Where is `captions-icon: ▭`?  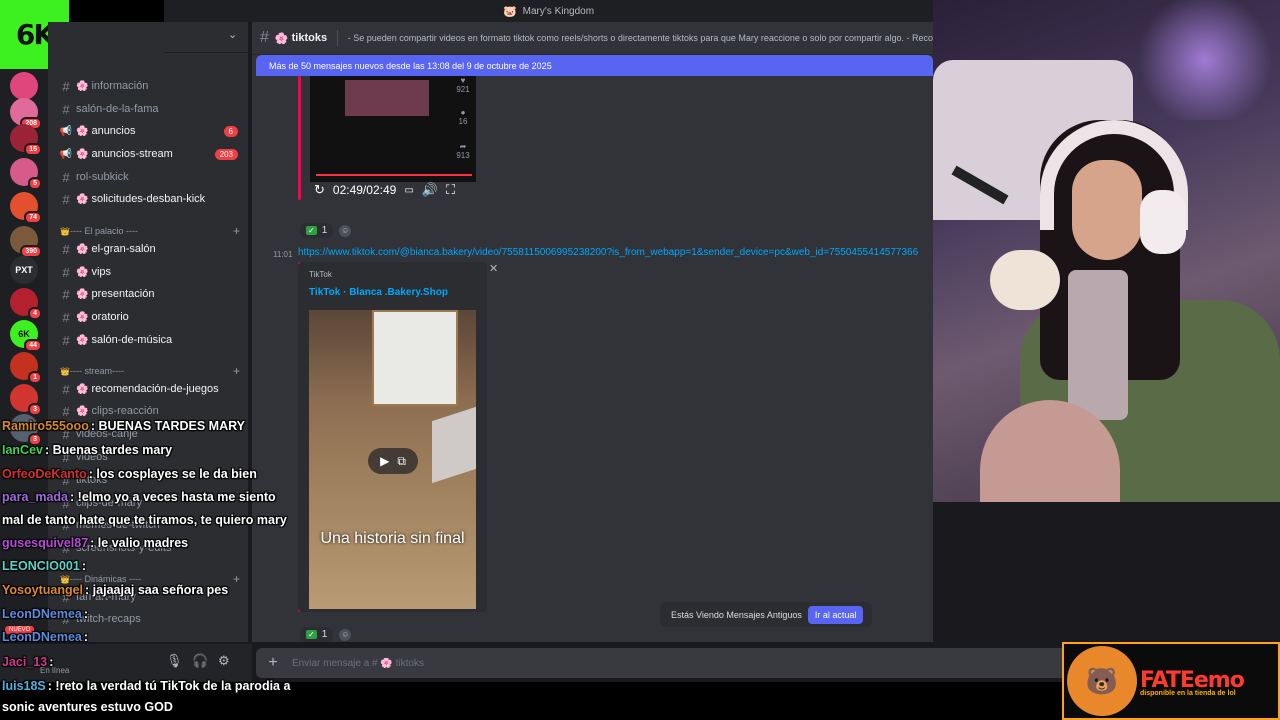 captions-icon: ▭ is located at coordinates (408, 190).